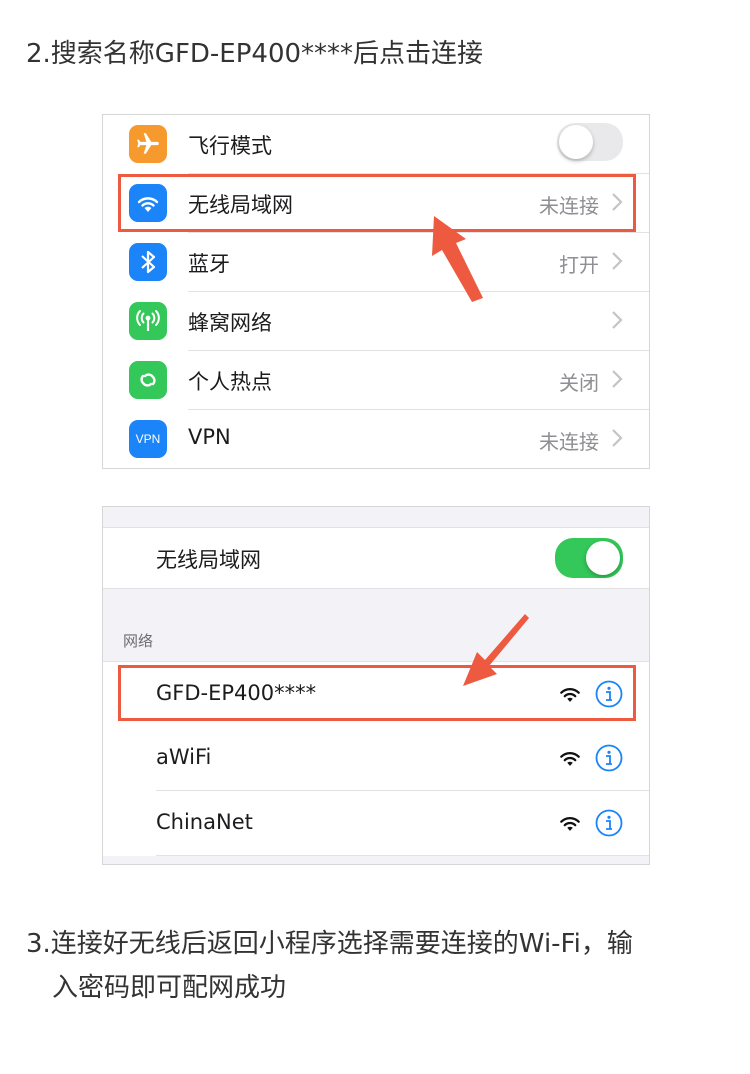  I want to click on settings-value: 打开, so click(579, 265).